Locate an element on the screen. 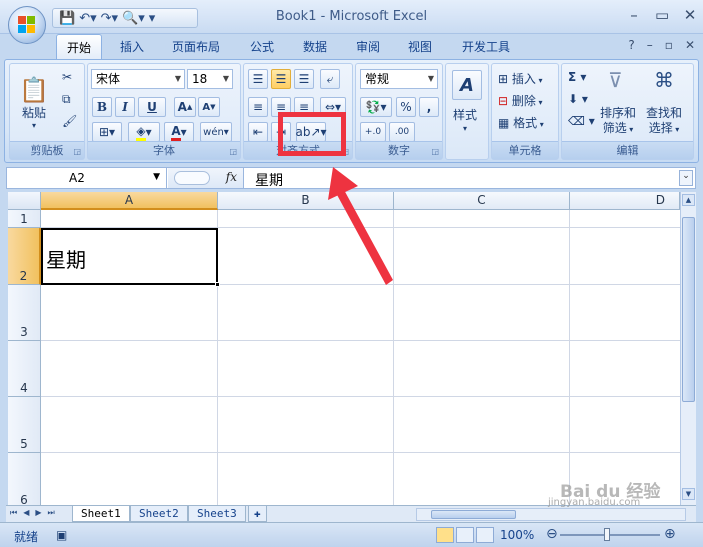 The width and height of the screenshot is (703, 547). watermark-url: jingyan.baidu.com is located at coordinates (594, 502).